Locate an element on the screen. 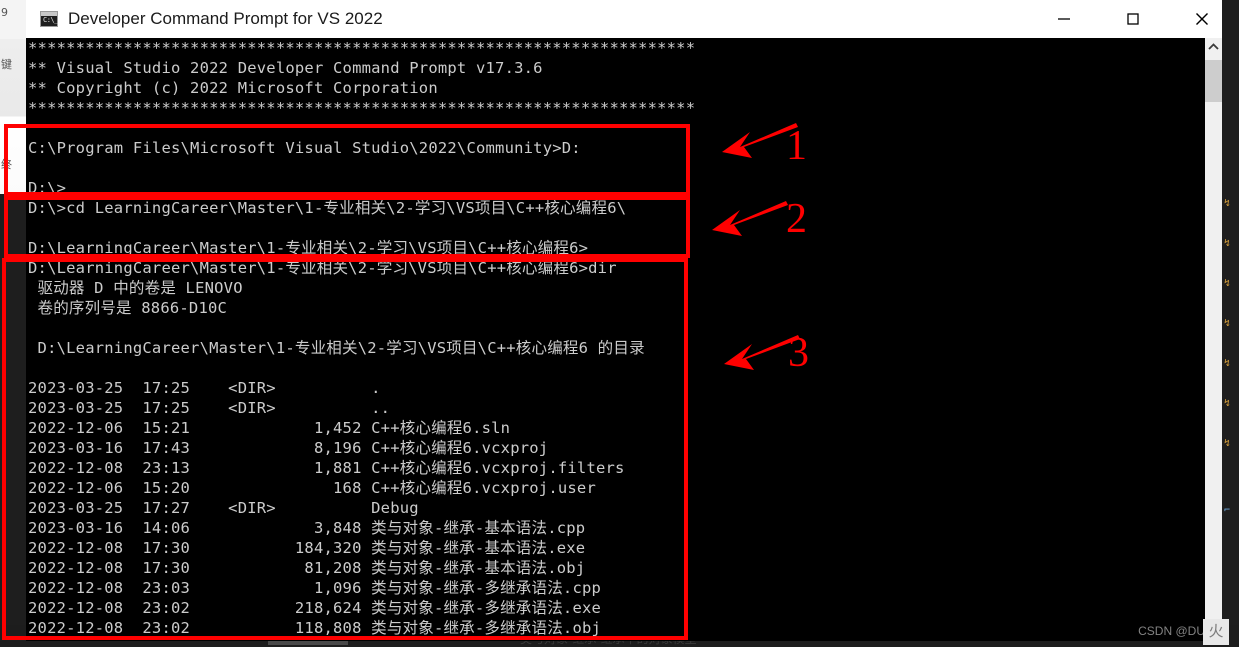 This screenshot has height=647, width=1239. minimize-icon is located at coordinates (1064, 19).